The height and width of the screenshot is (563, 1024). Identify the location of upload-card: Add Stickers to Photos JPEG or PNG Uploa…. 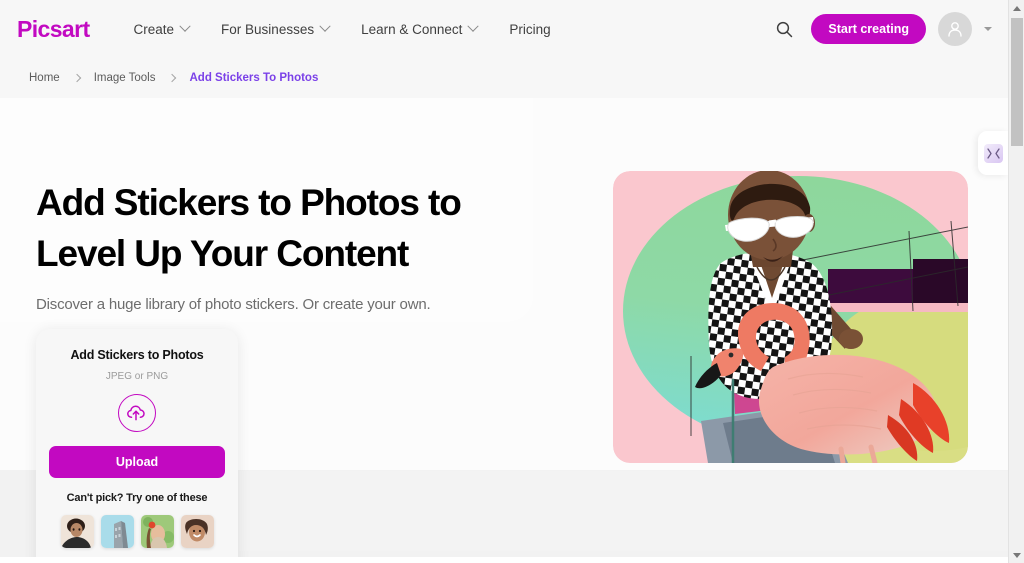
(137, 446).